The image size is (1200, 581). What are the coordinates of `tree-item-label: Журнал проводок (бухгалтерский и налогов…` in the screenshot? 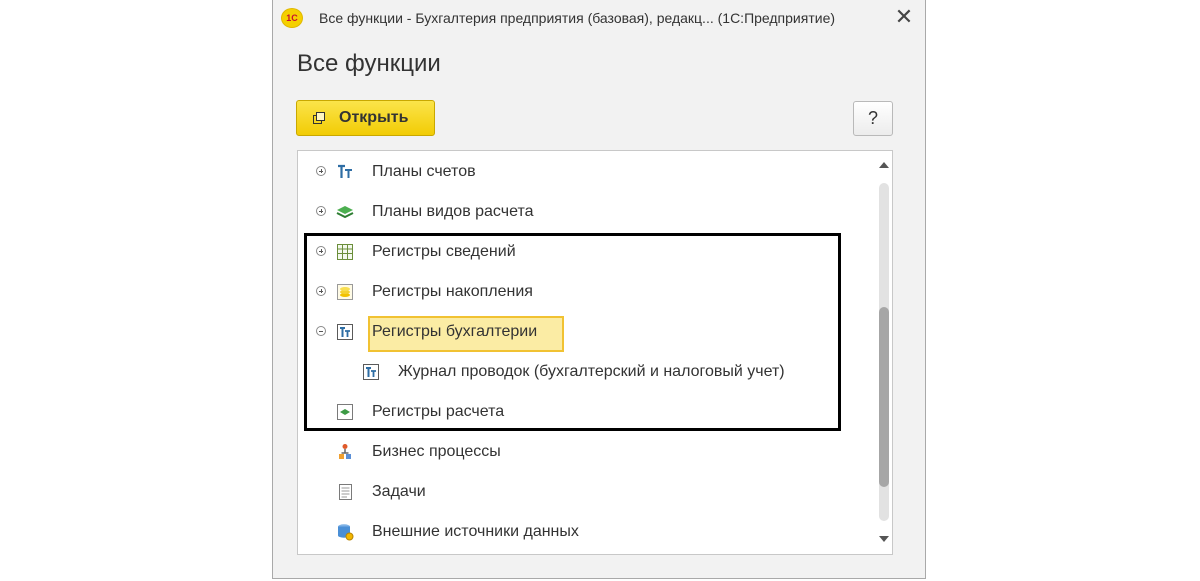 It's located at (591, 371).